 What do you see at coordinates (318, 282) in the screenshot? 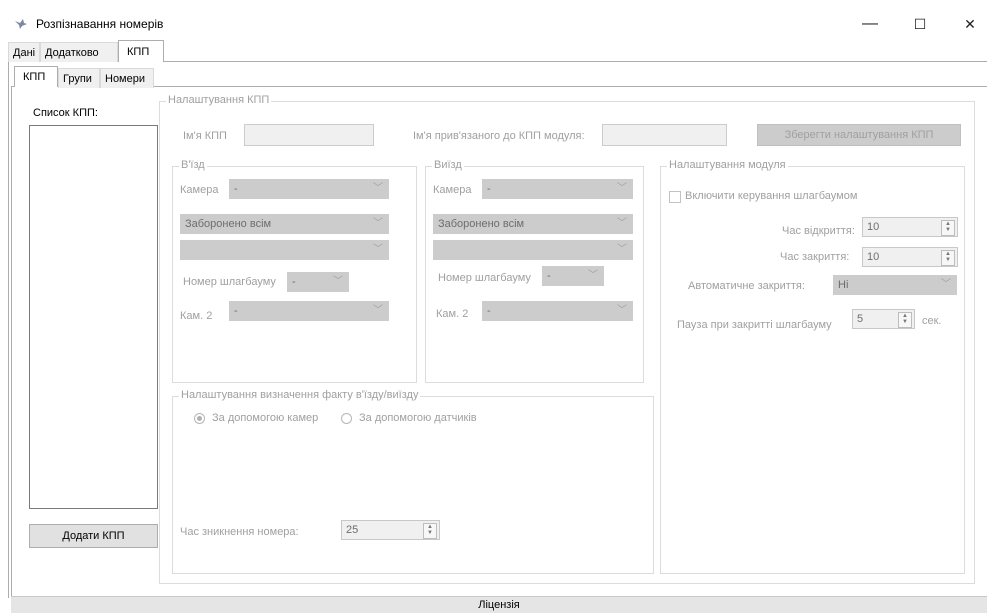
I see `entry-barrier-select: - ﹀` at bounding box center [318, 282].